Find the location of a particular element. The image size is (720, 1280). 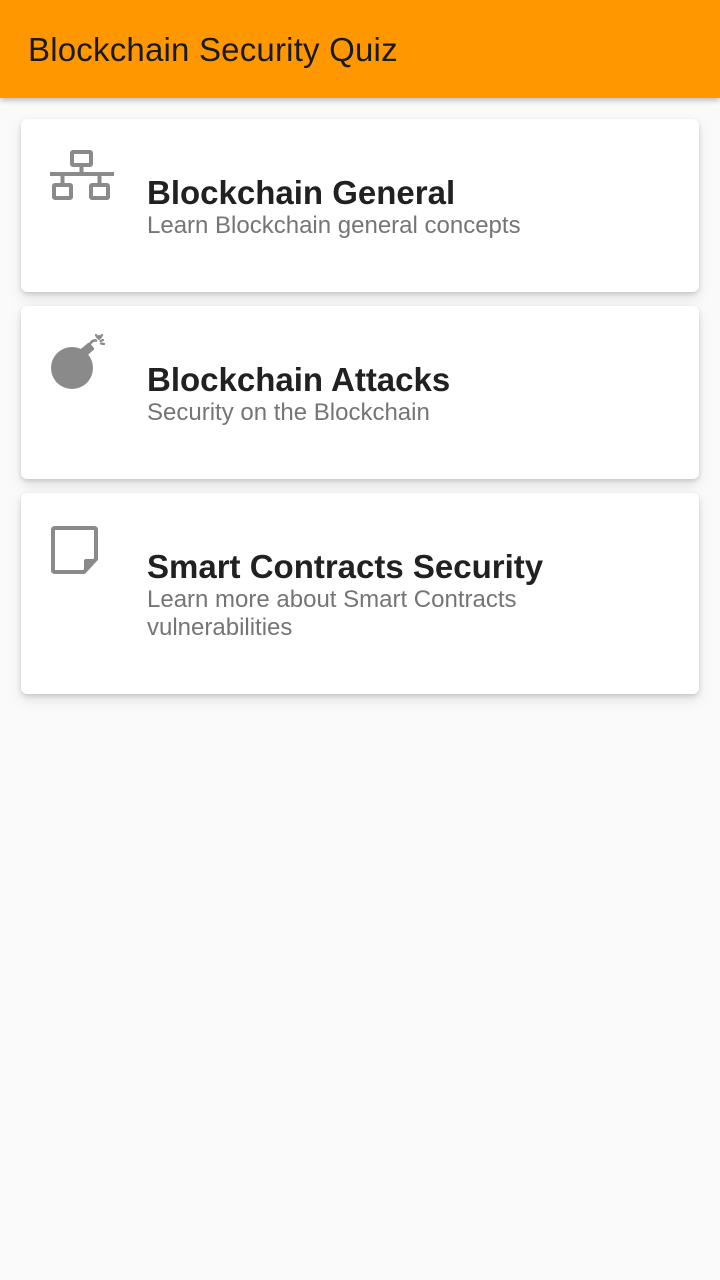

app-bar: Blockchain Security Quiz is located at coordinates (360, 49).